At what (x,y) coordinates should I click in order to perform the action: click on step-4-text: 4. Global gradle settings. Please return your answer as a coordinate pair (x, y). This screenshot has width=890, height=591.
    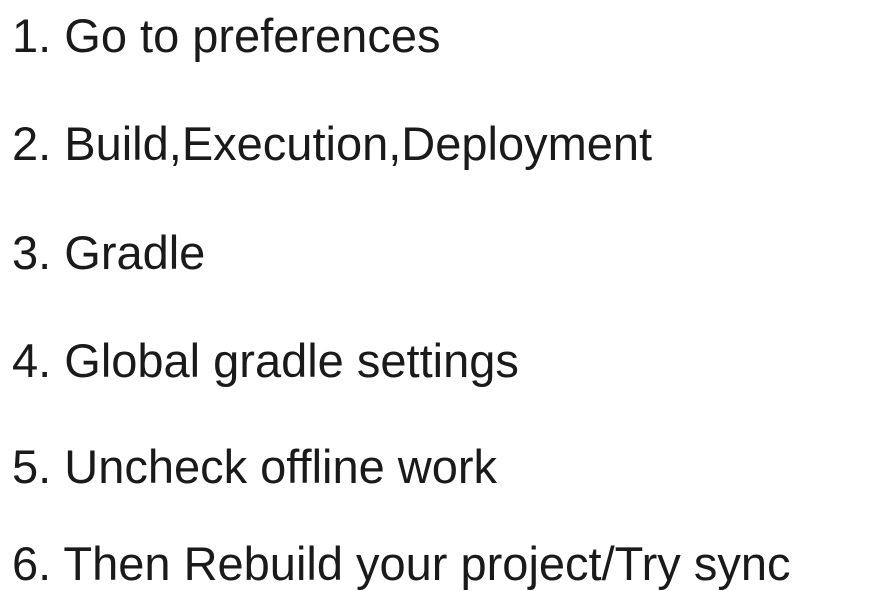
    Looking at the image, I should click on (265, 360).